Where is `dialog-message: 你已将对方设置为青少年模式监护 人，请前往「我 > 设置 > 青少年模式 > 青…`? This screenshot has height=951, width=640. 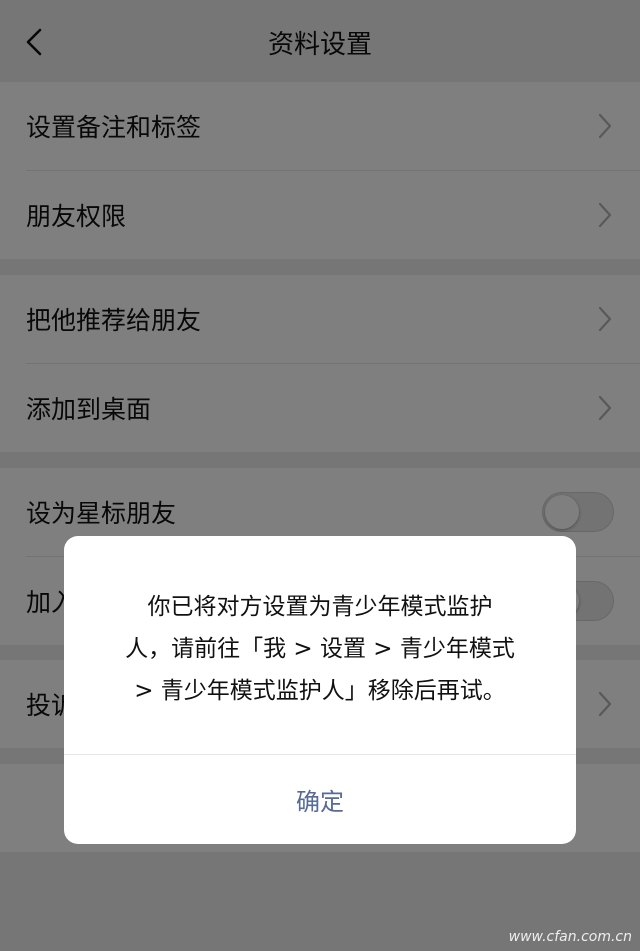
dialog-message: 你已将对方设置为青少年模式监护 人，请前往「我 > 设置 > 青少年模式 > 青… is located at coordinates (320, 649).